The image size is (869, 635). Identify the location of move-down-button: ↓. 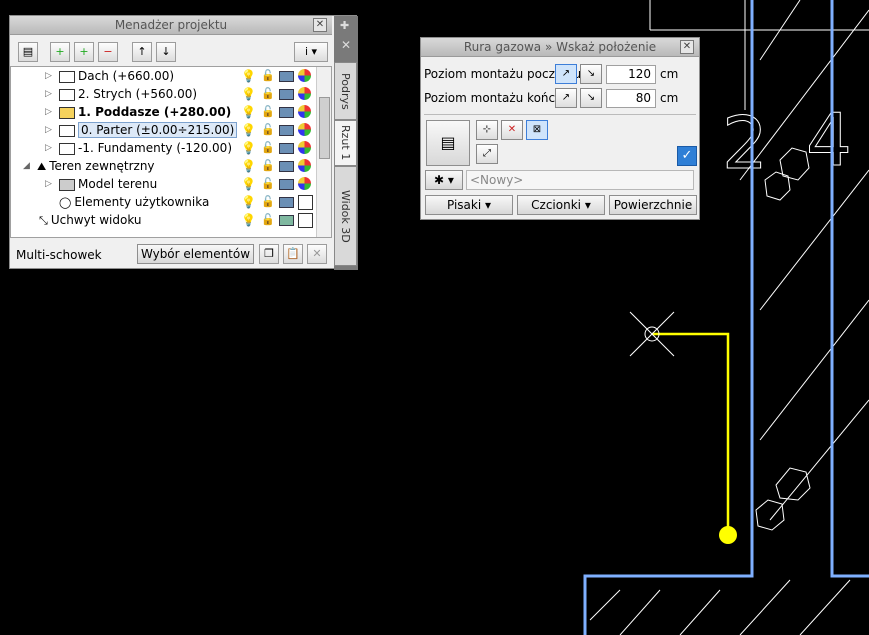
(166, 52).